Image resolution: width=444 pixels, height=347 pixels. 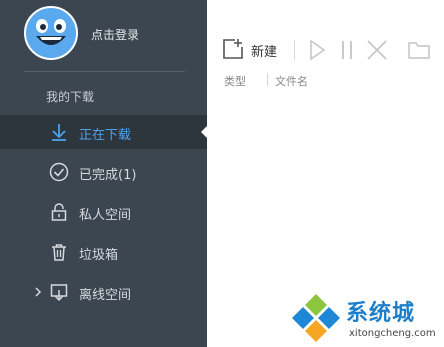 I want to click on sidebar-item-label: 离线空间, so click(x=105, y=295).